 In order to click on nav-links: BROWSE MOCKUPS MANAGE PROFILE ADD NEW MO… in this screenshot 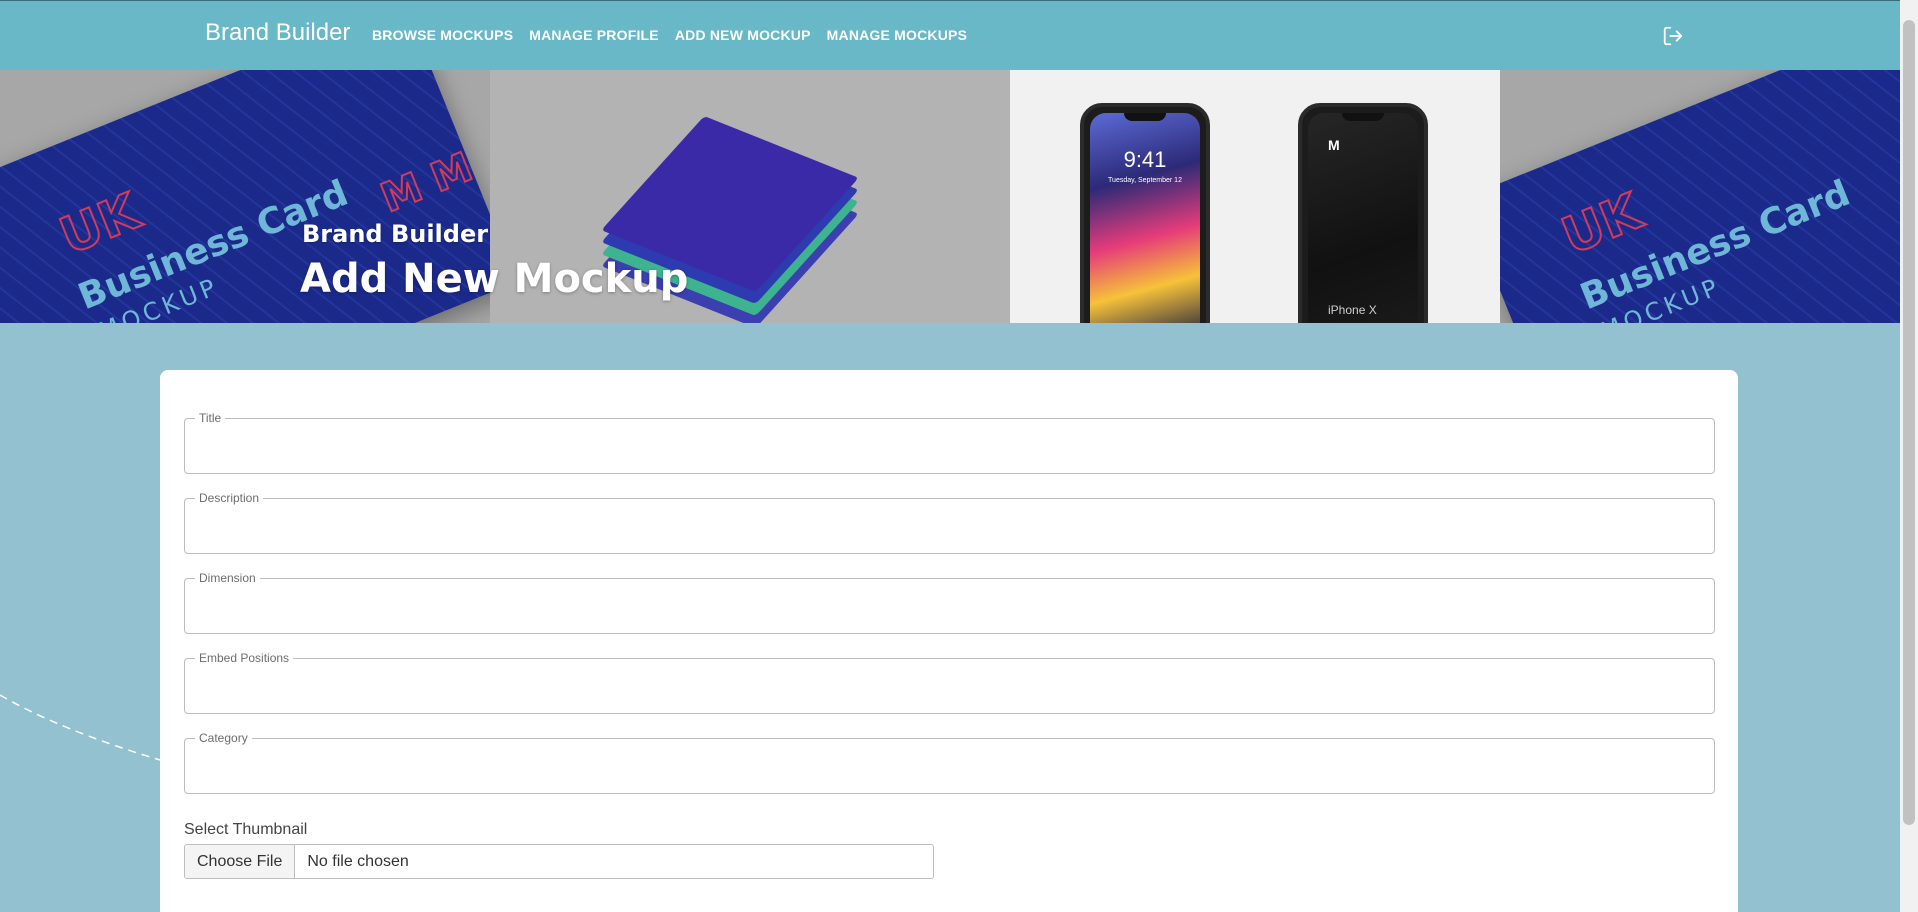, I will do `click(677, 35)`.